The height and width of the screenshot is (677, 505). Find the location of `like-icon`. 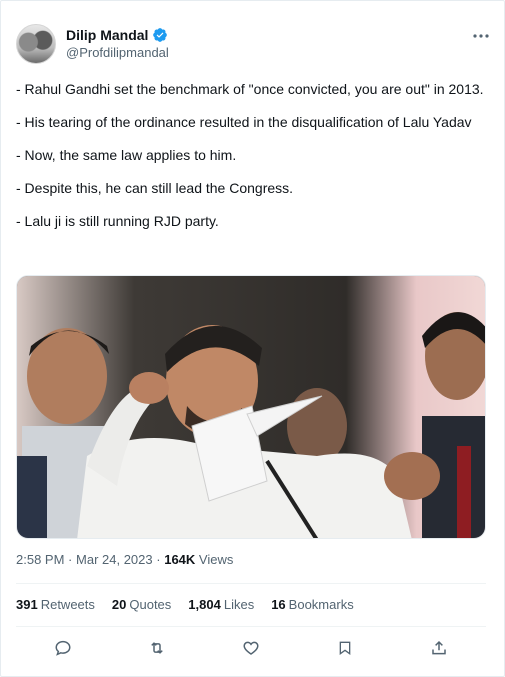

like-icon is located at coordinates (251, 648).